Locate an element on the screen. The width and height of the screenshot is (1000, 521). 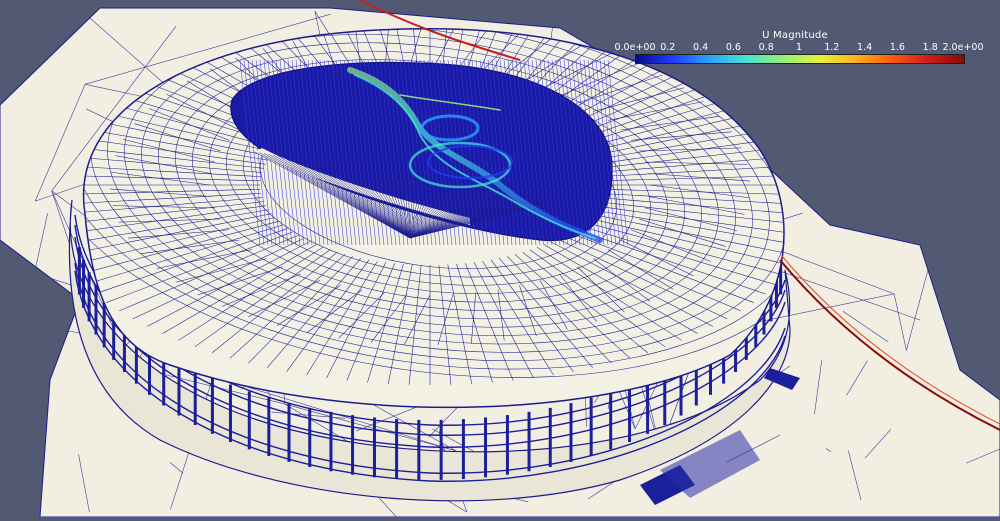
legend-tick-label: 0.0e+00 is located at coordinates (634, 47).